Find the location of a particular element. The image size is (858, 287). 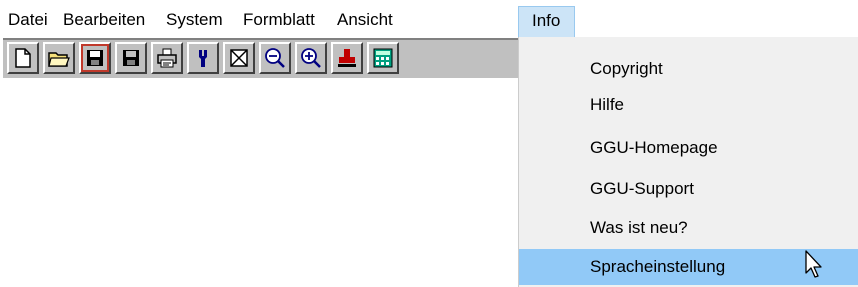

menu-system: System is located at coordinates (194, 20).